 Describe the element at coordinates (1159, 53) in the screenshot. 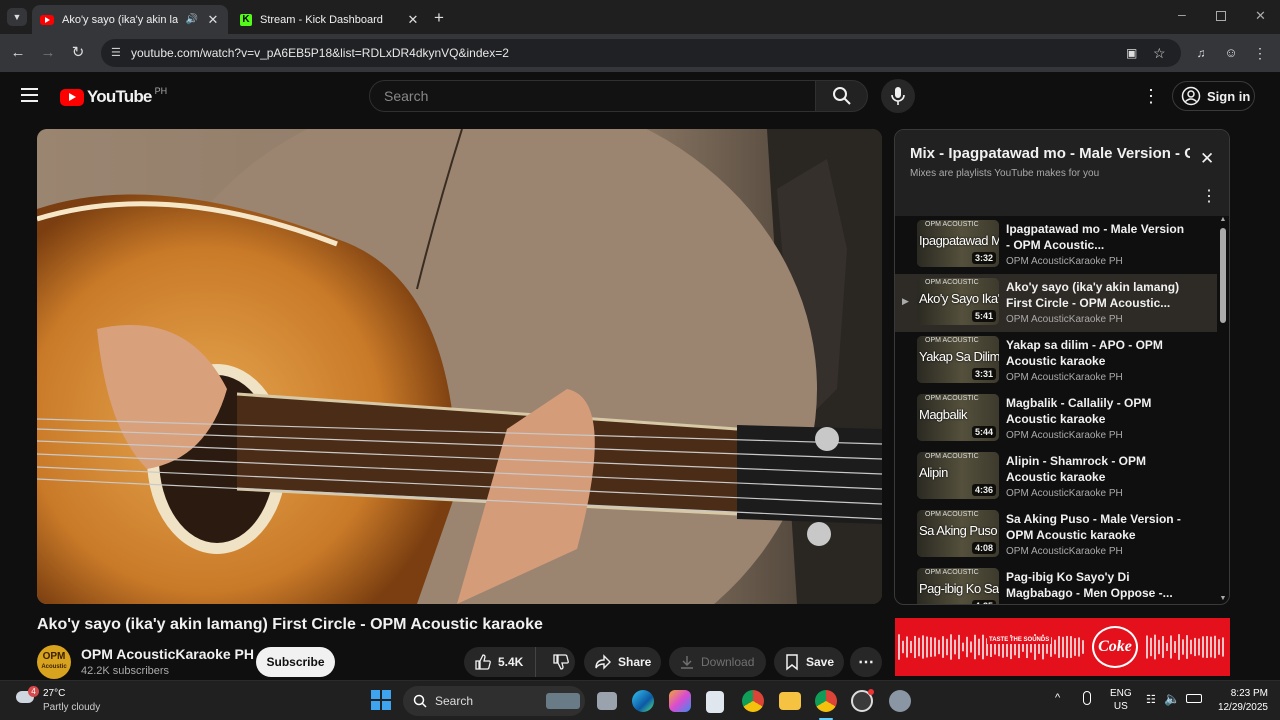

I see `bookmark-star-icon: ☆` at that location.